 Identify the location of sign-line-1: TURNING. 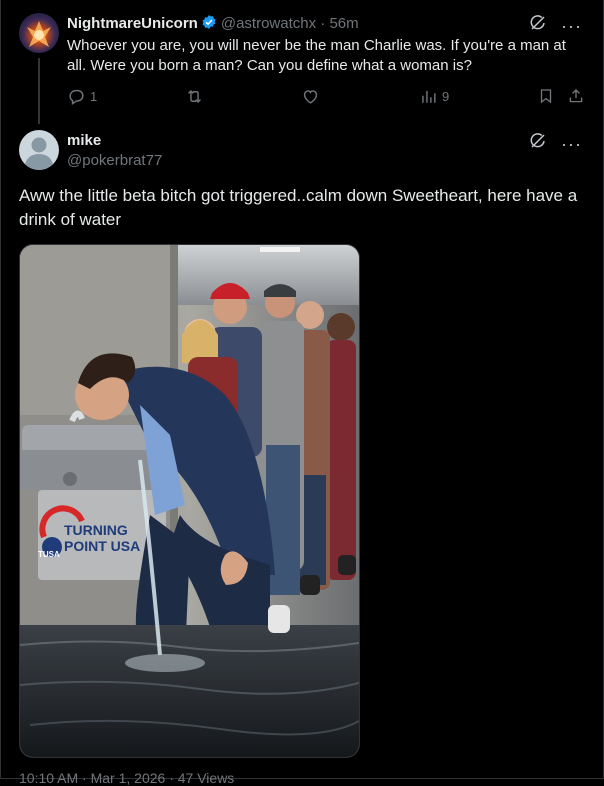
(96, 530).